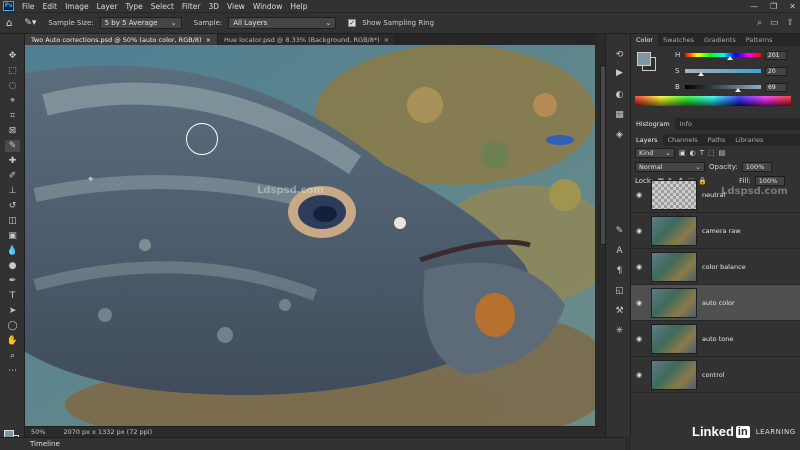  What do you see at coordinates (213, 6) in the screenshot?
I see `menu-3d: 3D` at bounding box center [213, 6].